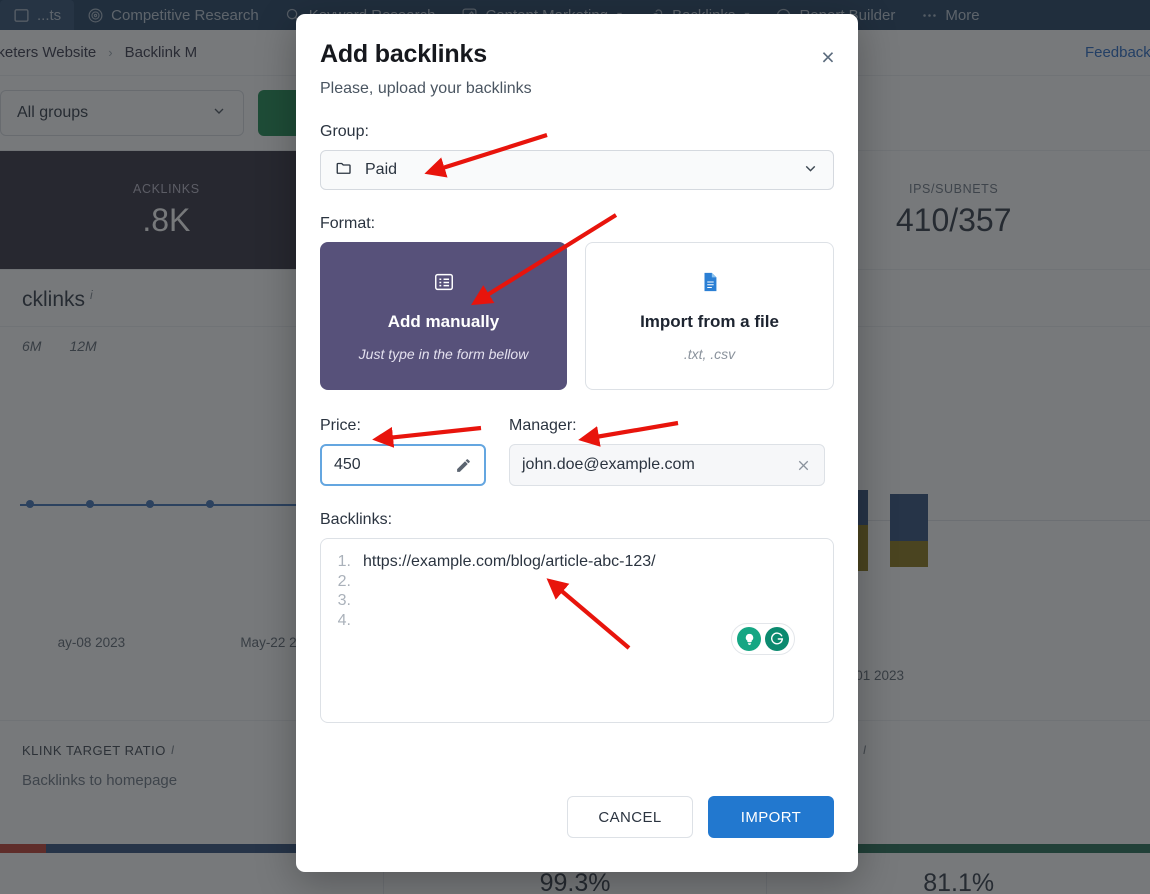 The image size is (1150, 894). I want to click on manager-input: john.doe@example.com, so click(667, 465).